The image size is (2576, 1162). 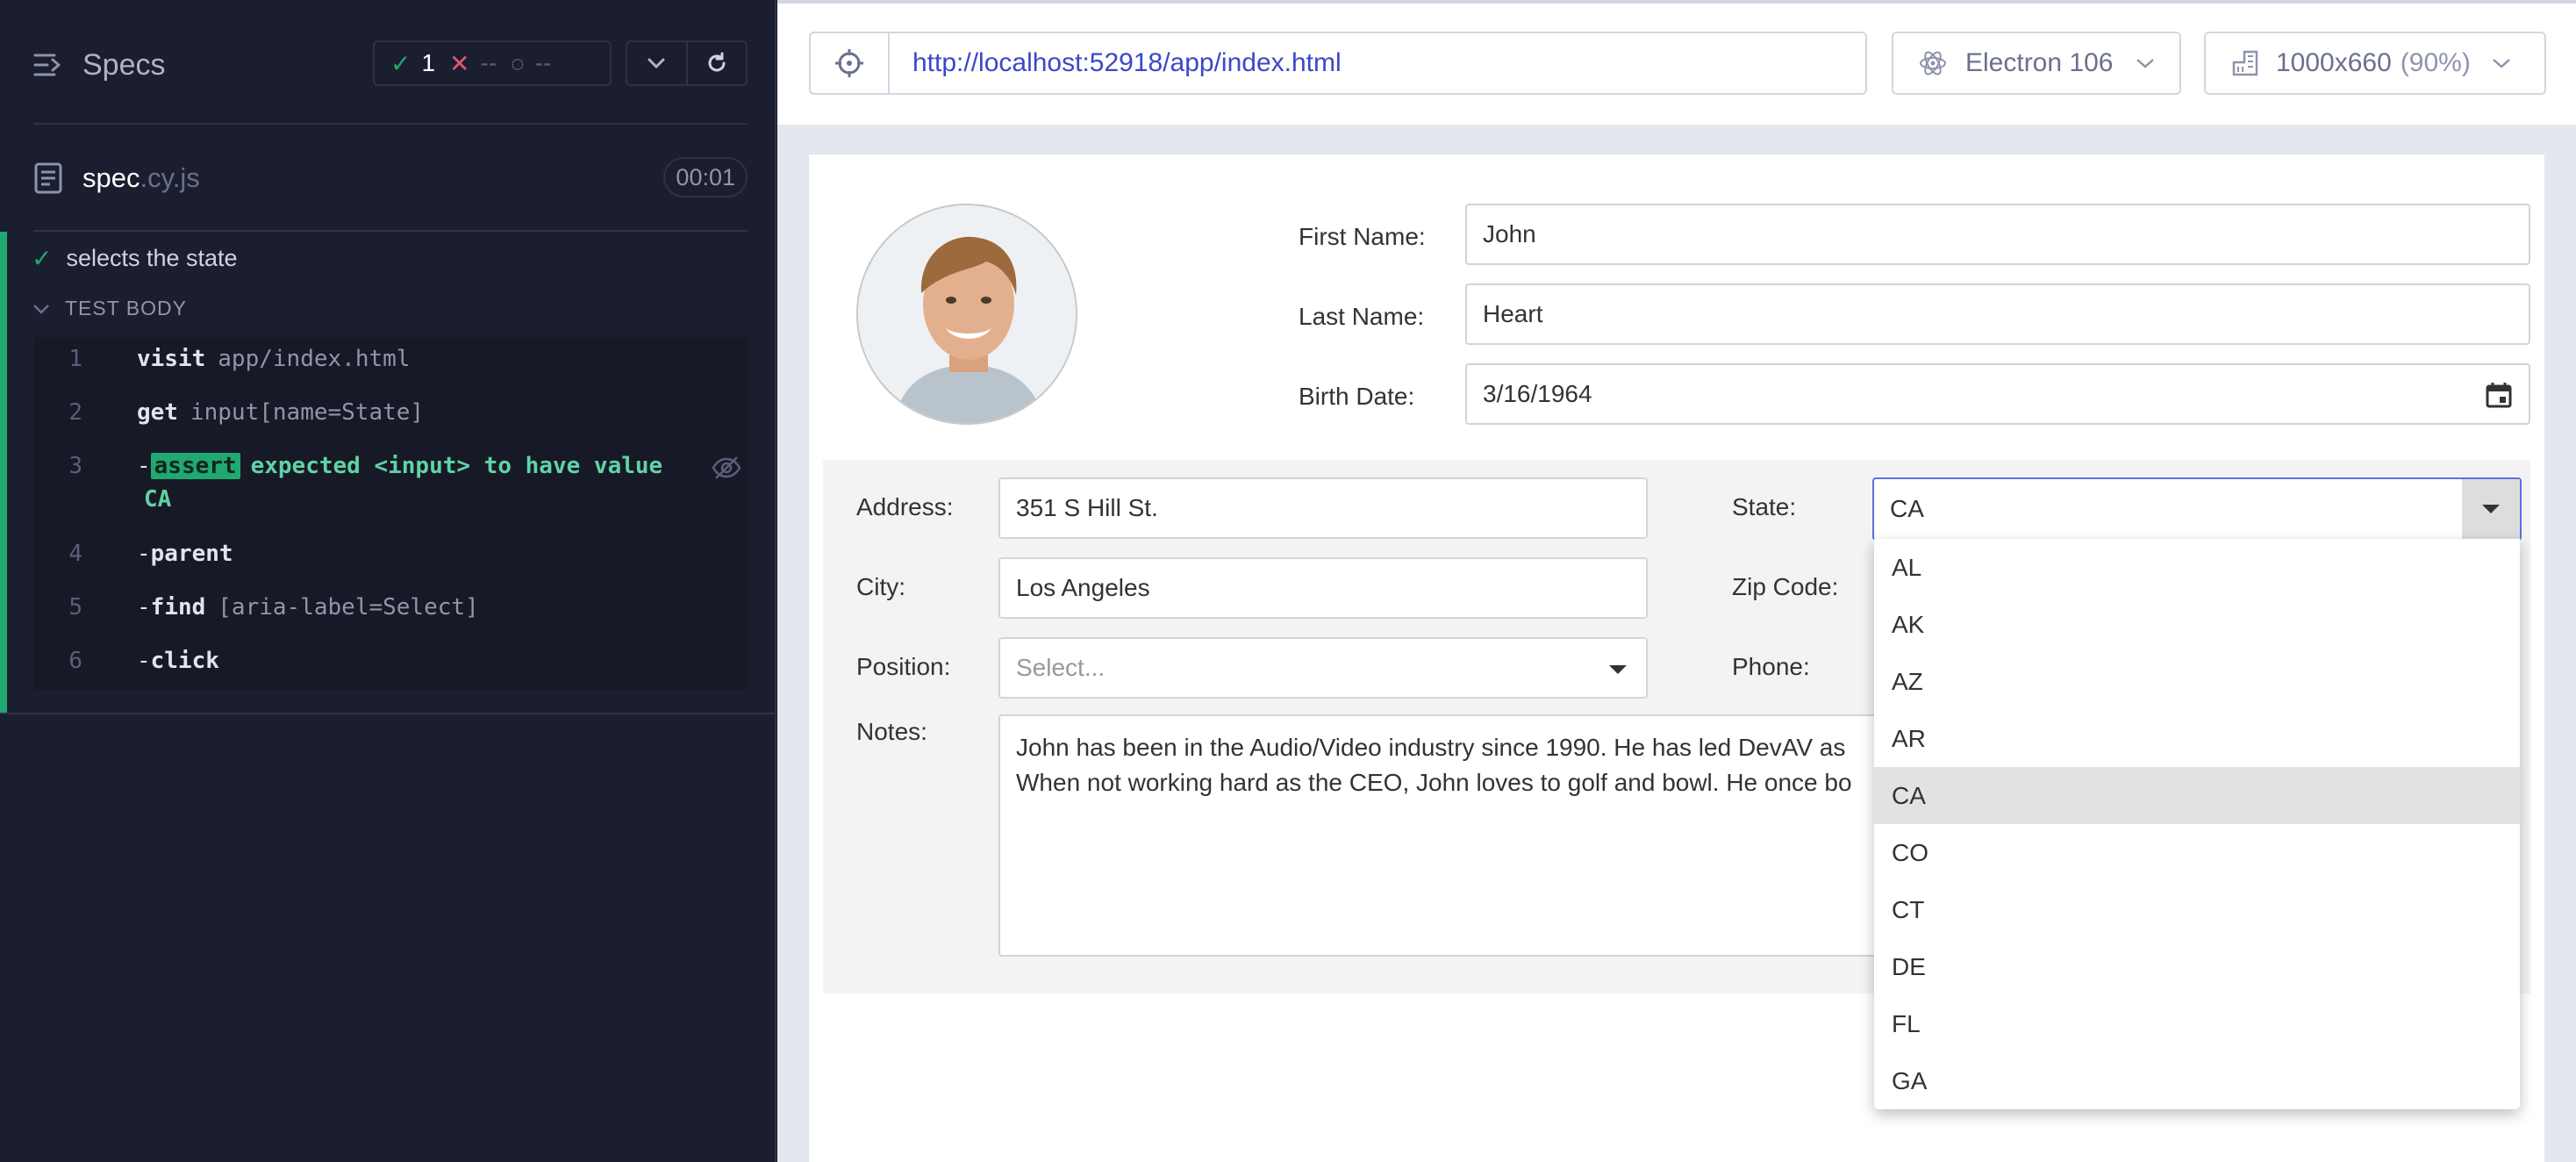 I want to click on state-dropdown-button, so click(x=2491, y=509).